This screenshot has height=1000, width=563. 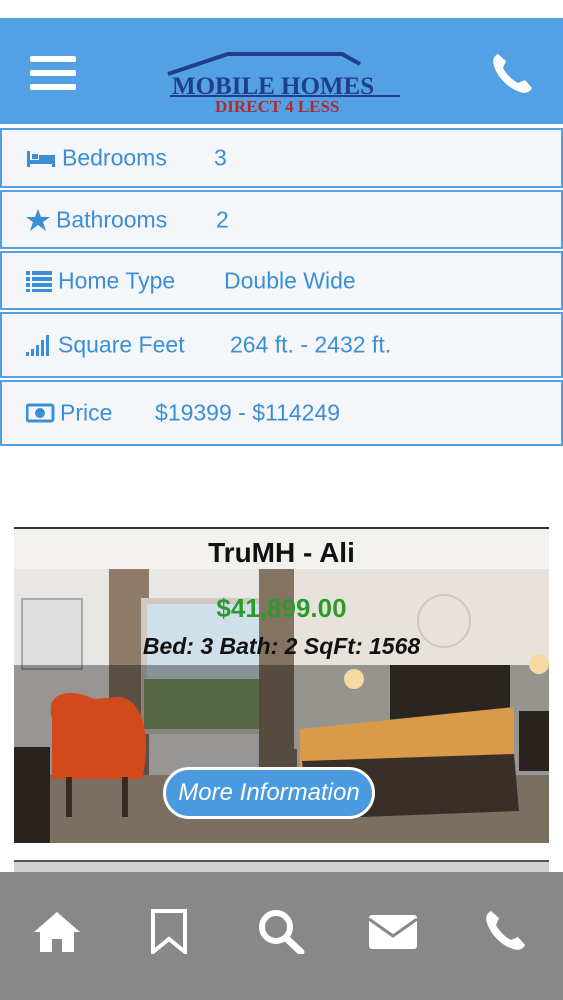 I want to click on search-icon, so click(x=281, y=931).